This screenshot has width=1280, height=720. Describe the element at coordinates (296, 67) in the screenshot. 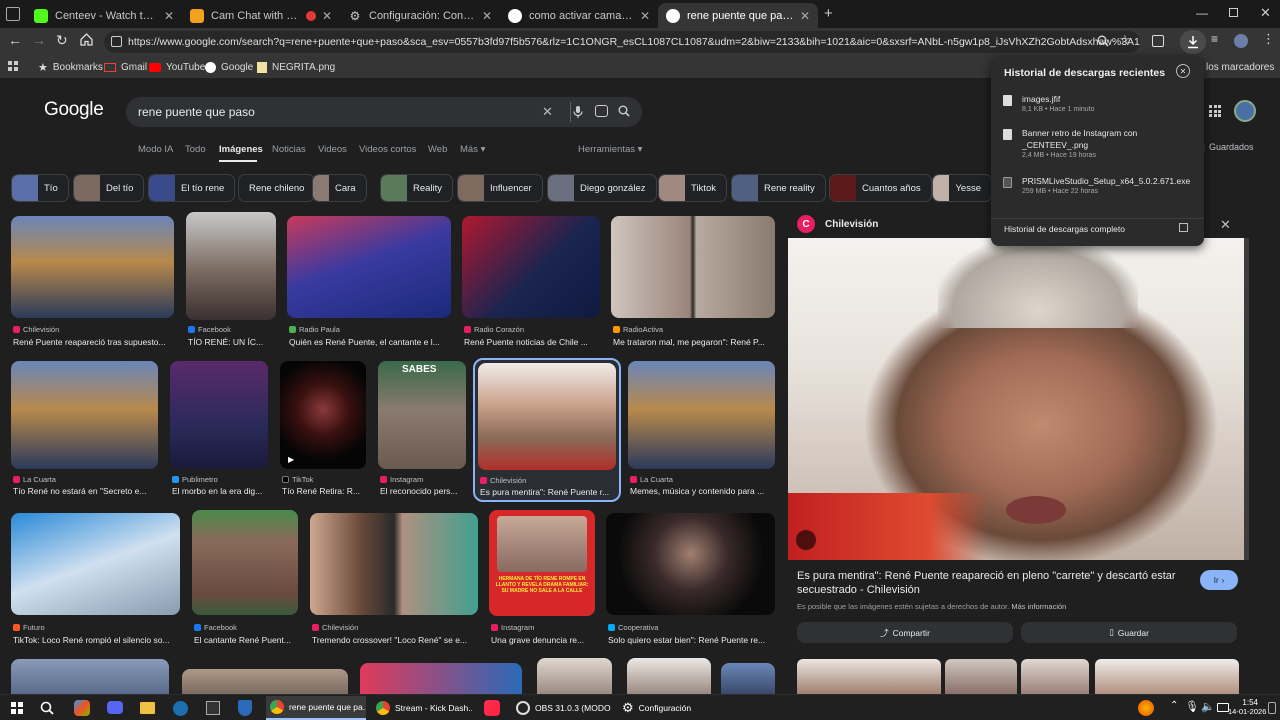

I see `bookmark-negrita: NEGRITA.png` at that location.